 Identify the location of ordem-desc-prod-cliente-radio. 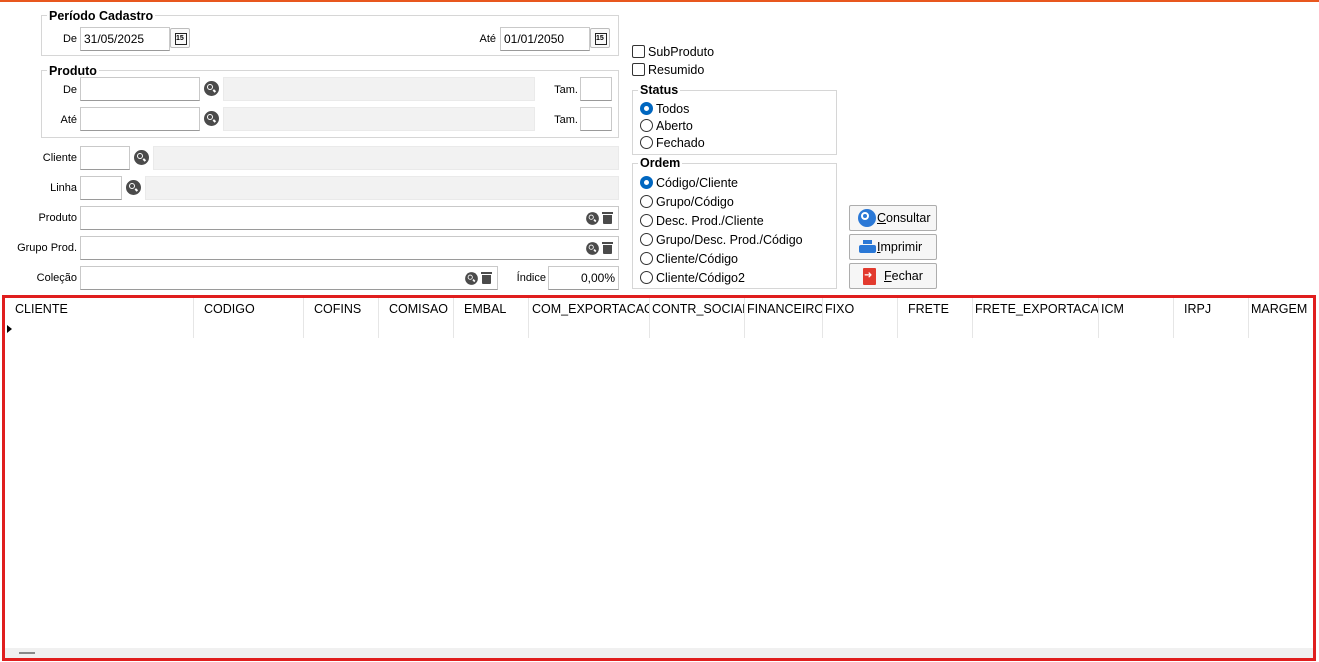
(646, 220).